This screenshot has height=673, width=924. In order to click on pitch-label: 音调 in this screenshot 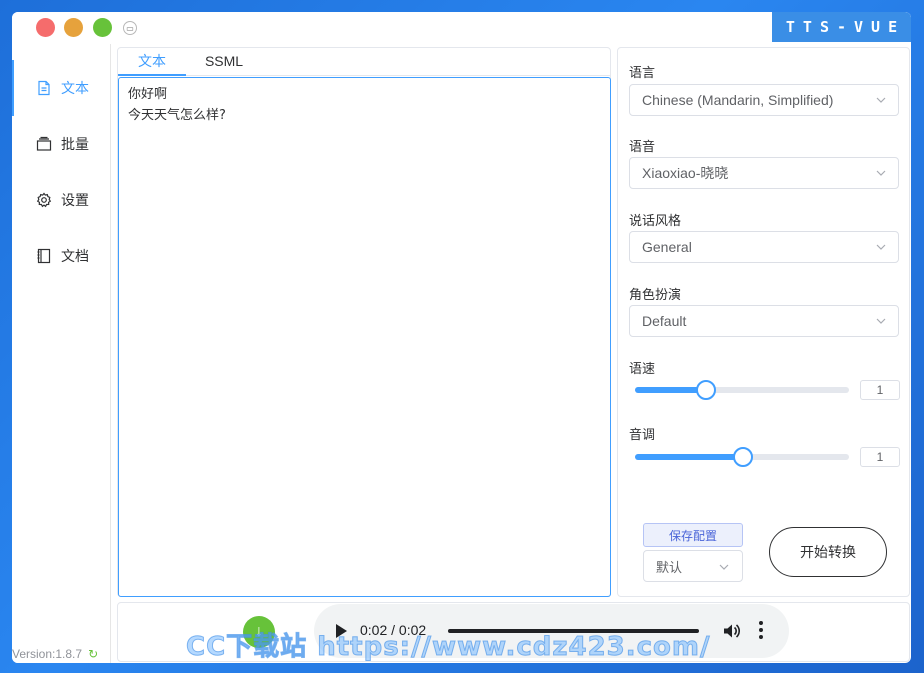, I will do `click(642, 434)`.